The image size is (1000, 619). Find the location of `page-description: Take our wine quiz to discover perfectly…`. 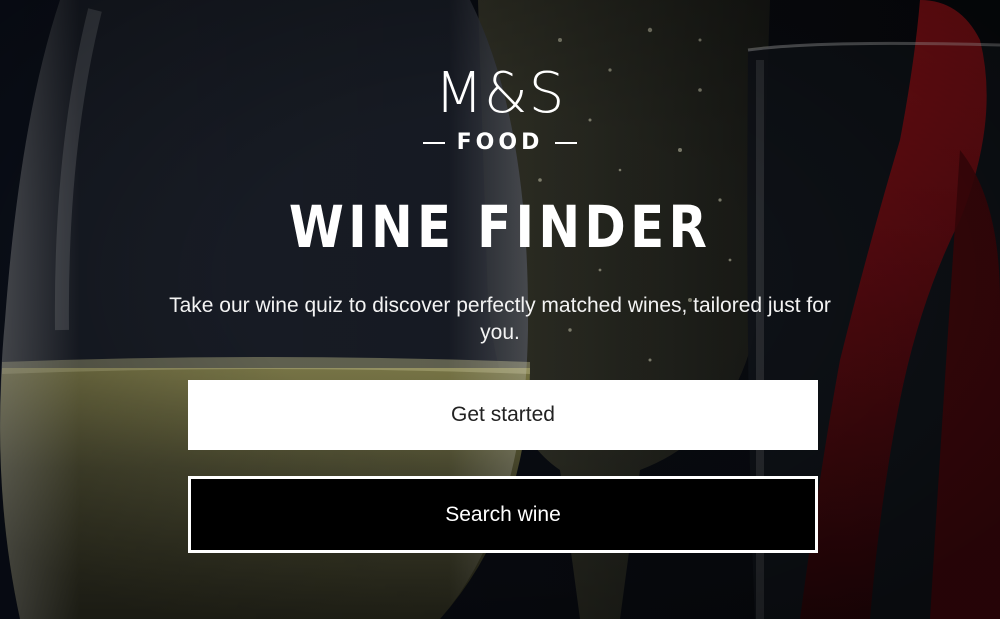

page-description: Take our wine quiz to discover perfectly… is located at coordinates (500, 319).